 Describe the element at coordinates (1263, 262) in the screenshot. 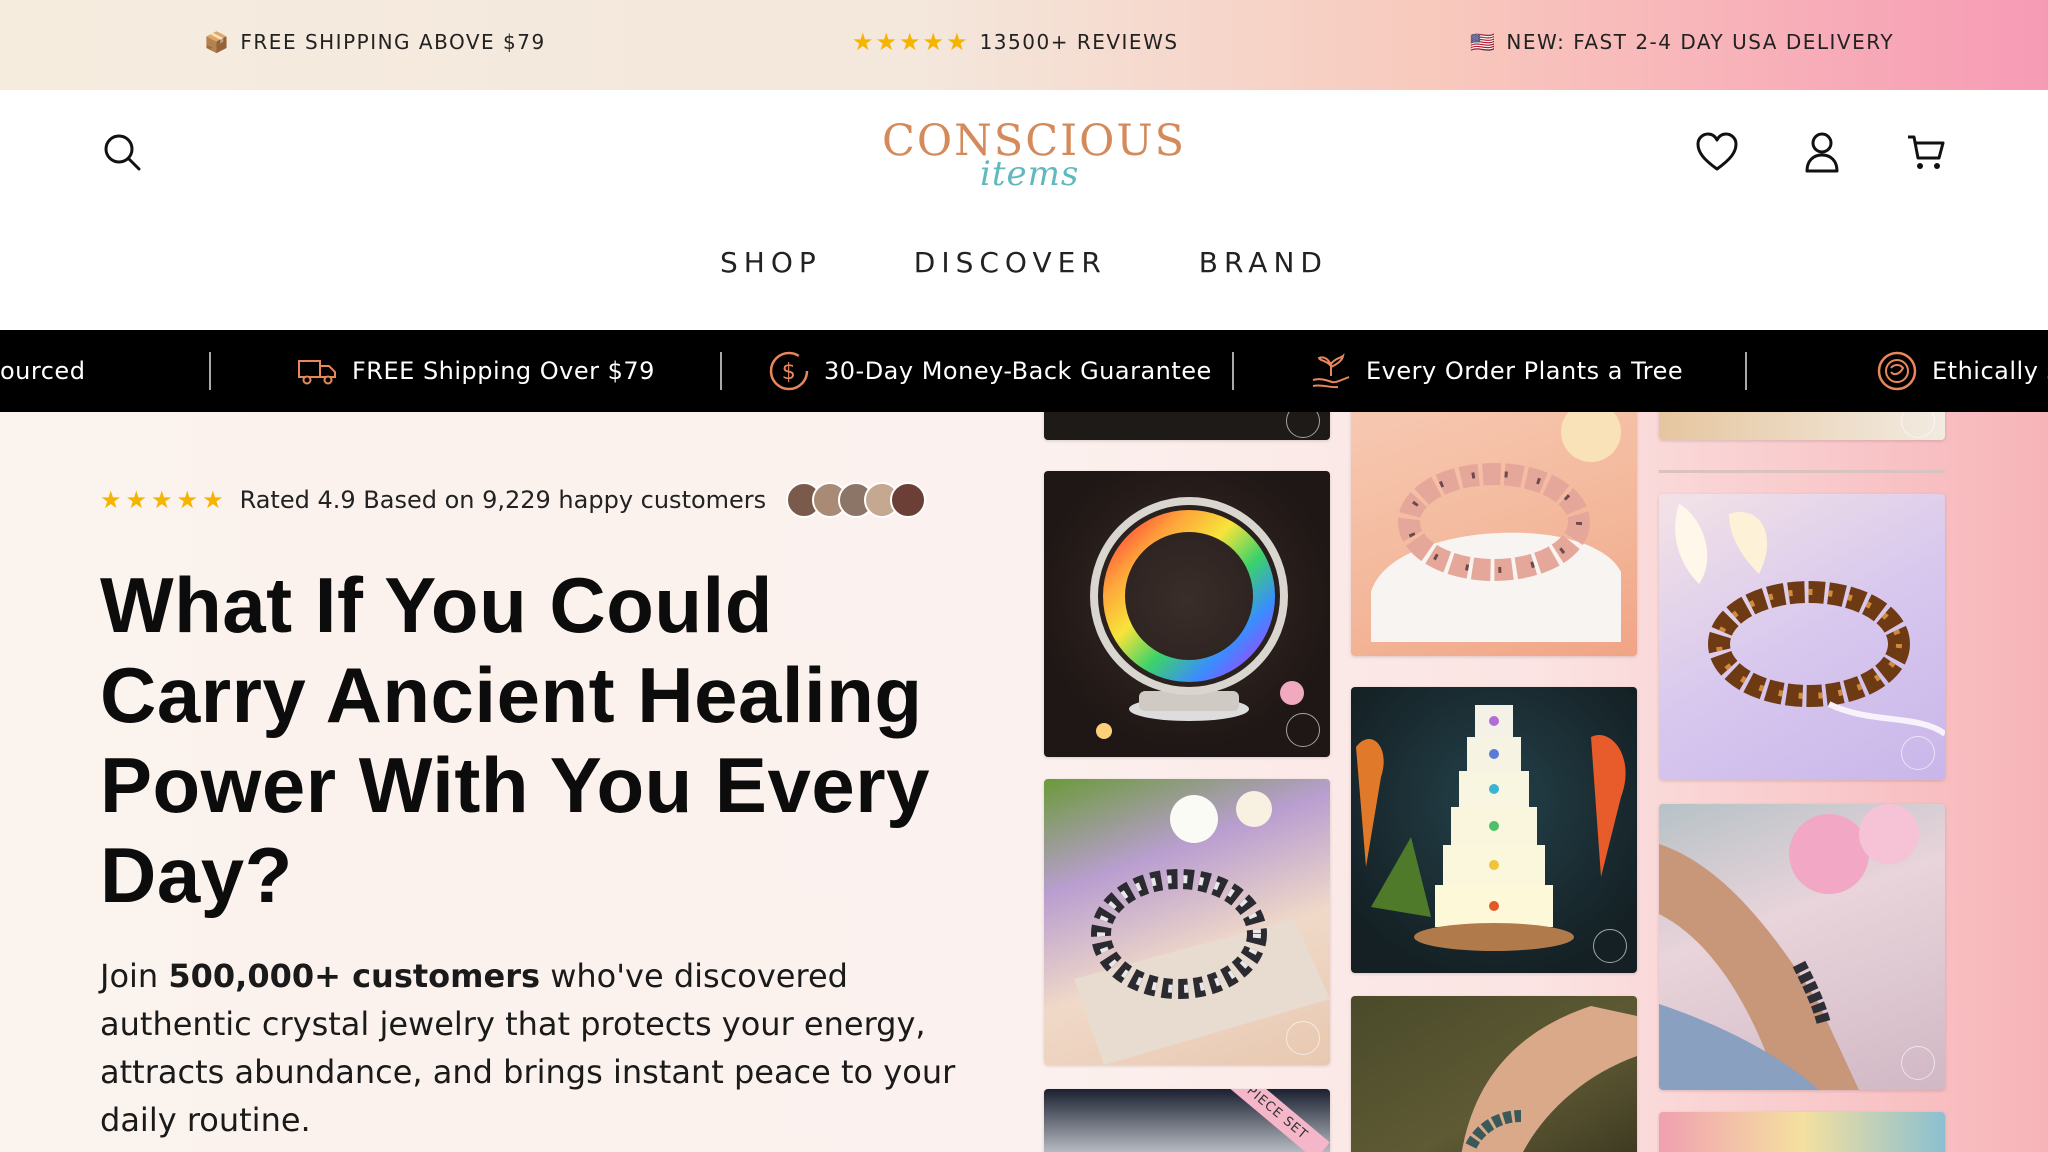

I see `nav-brand: BRAND` at that location.